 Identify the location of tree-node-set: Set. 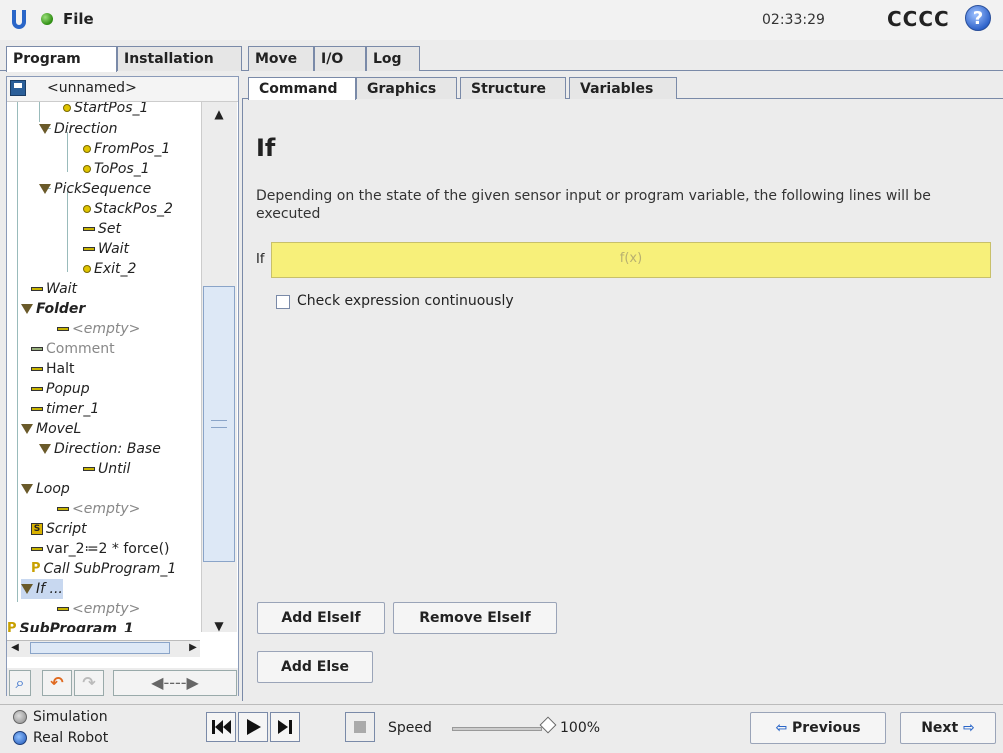
(102, 229).